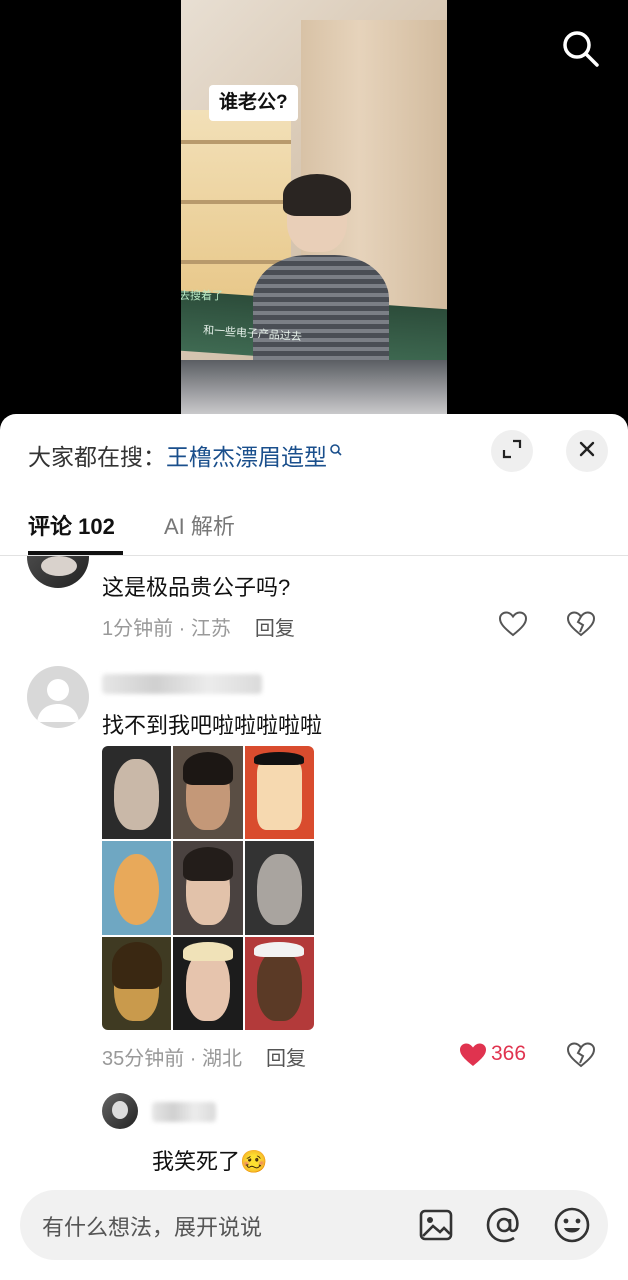  I want to click on reply-text: 我笑死了🥴, so click(209, 1160).